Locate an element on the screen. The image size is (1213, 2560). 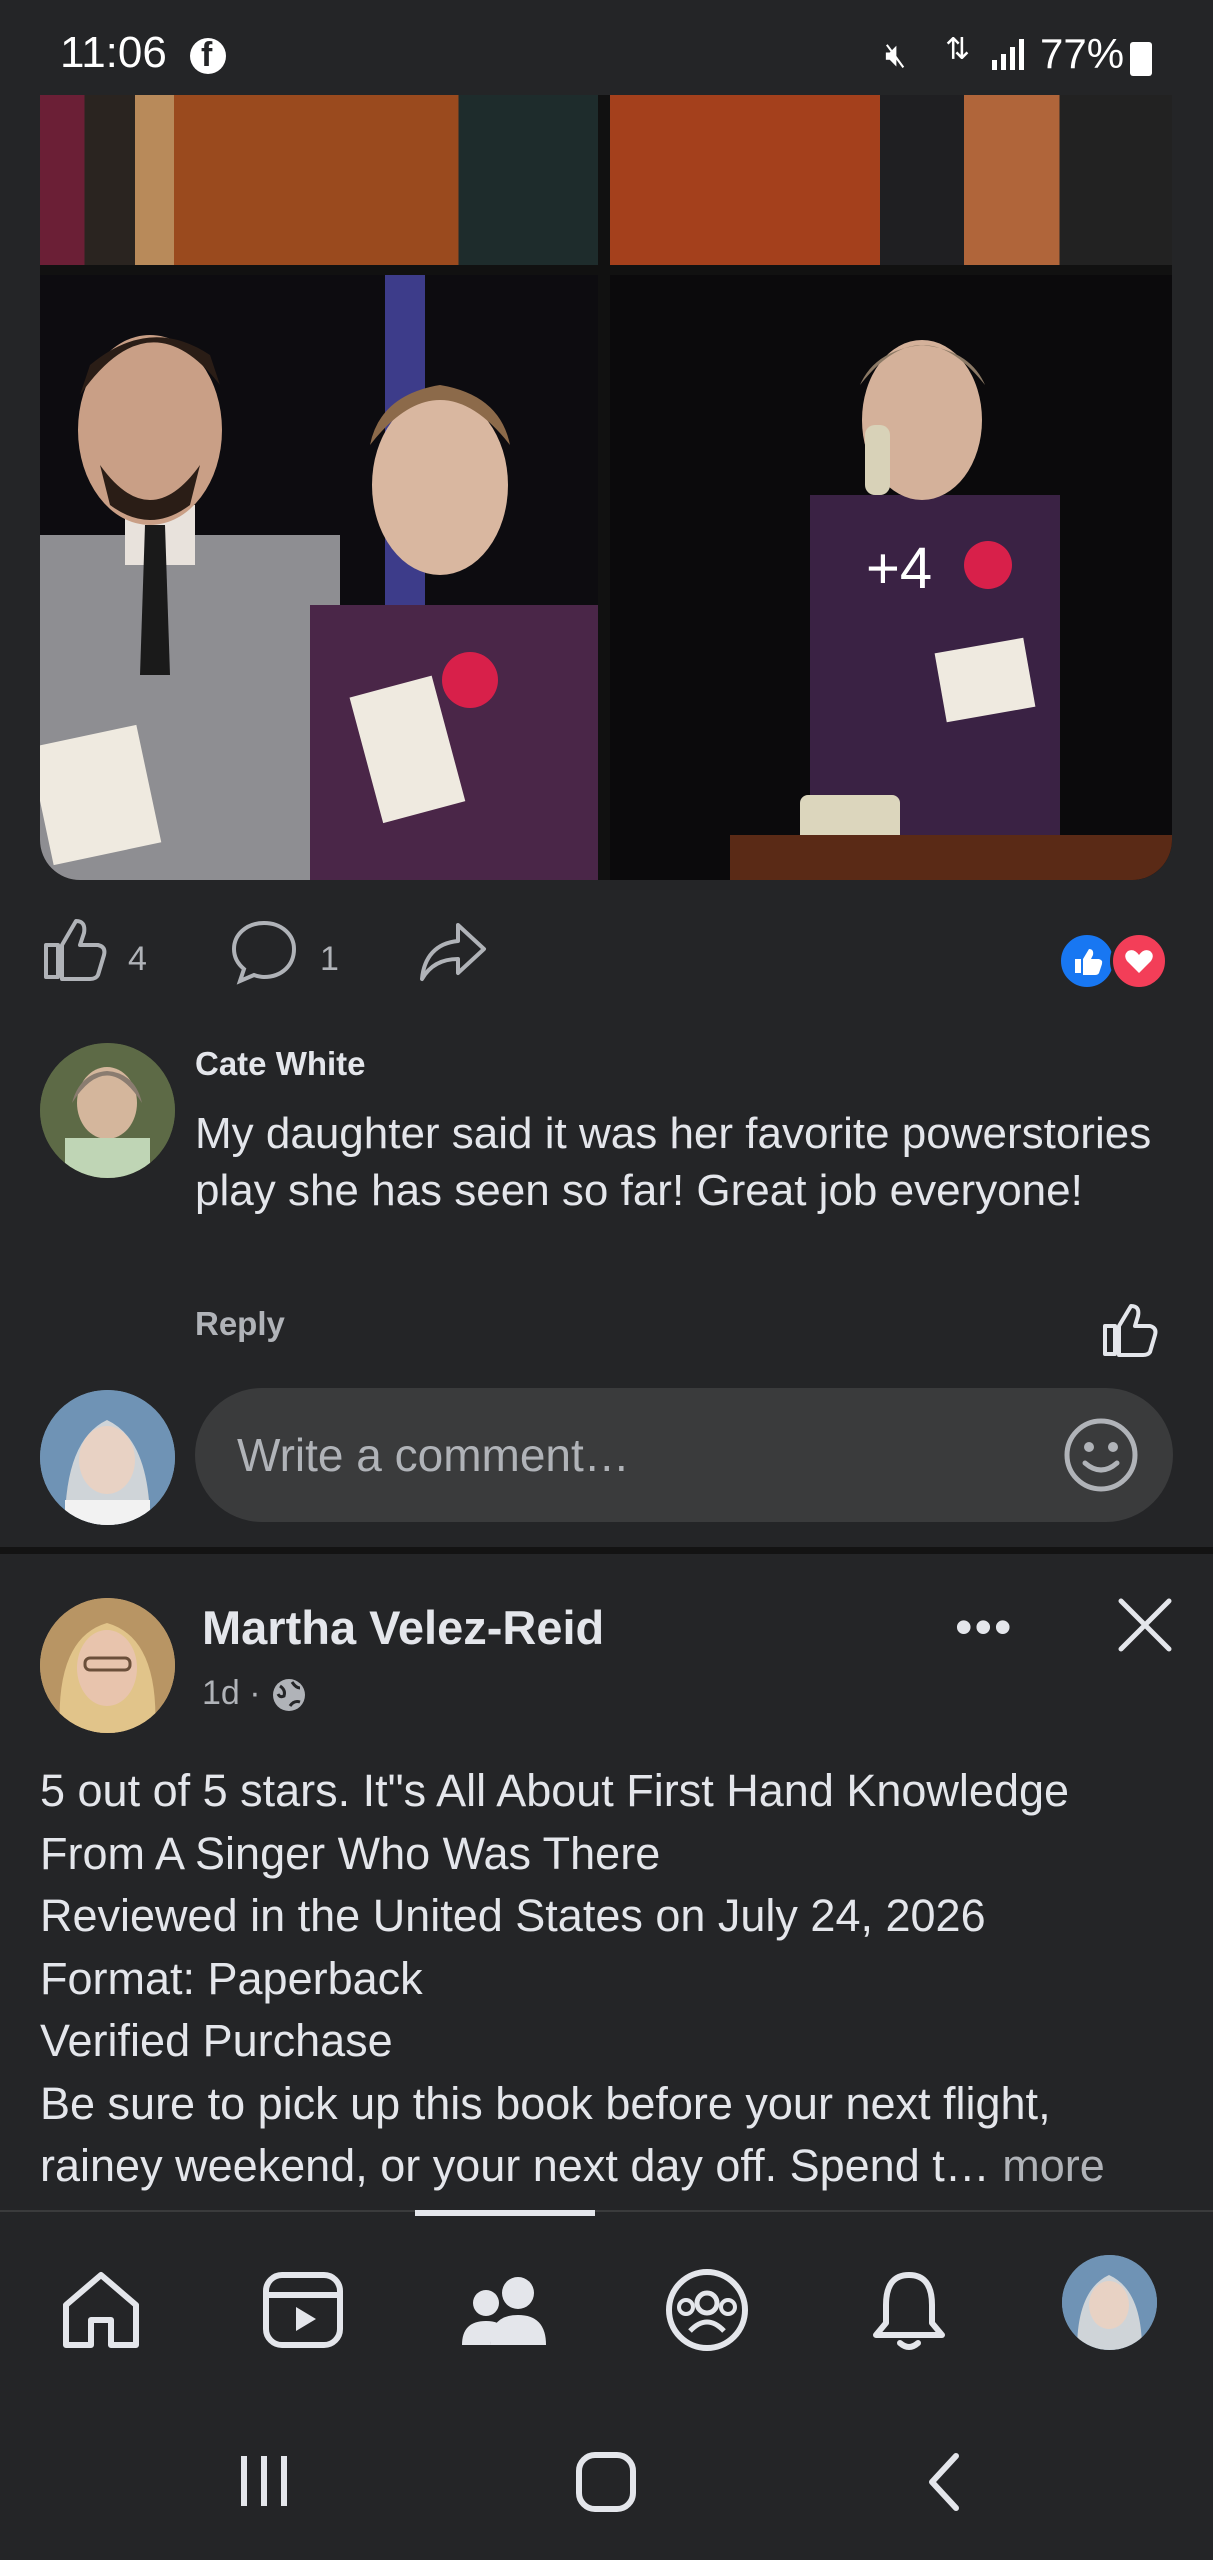
post-body-line: From A Singer Who Was There is located at coordinates (350, 1853).